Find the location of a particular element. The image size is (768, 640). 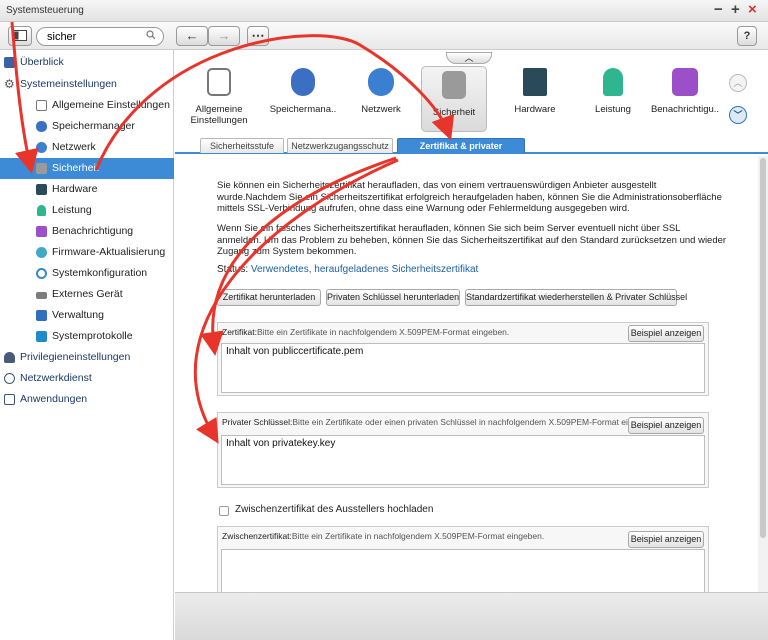

iconbar-general-settings: Allgemeine Einstellungen is located at coordinates (219, 100).